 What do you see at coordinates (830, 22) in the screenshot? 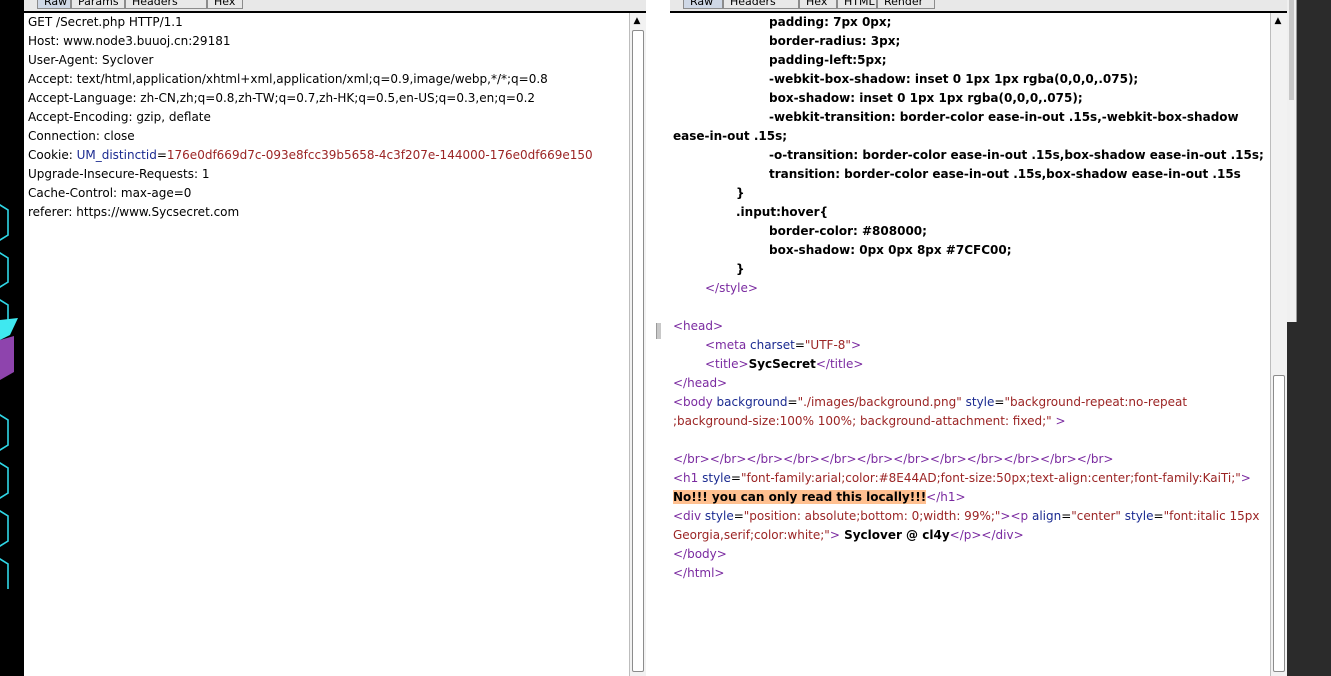
I see `css-line: padding: 7px 0px;` at bounding box center [830, 22].